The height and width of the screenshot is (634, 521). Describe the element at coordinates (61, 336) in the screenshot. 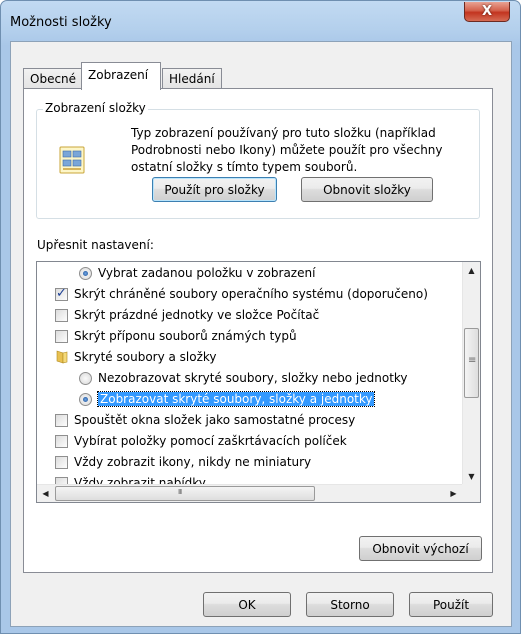

I see `checkbox-hide-extensions` at that location.